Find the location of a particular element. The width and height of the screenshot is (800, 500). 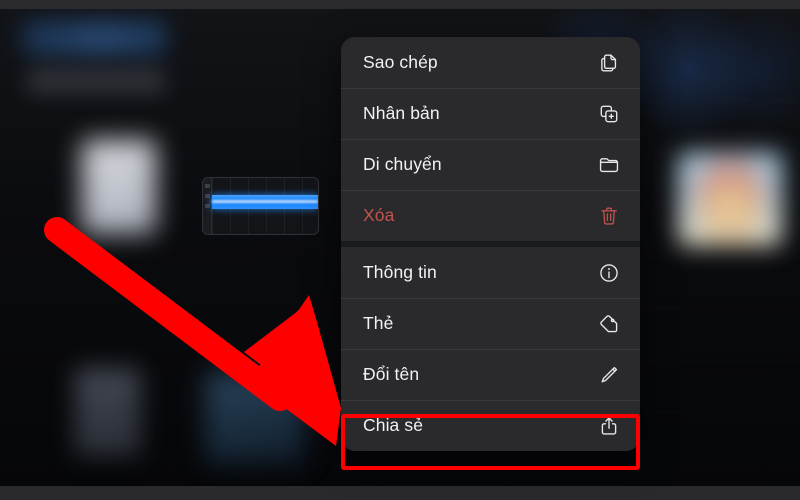

menu-item-duplicate: Nhân bản is located at coordinates (490, 113).